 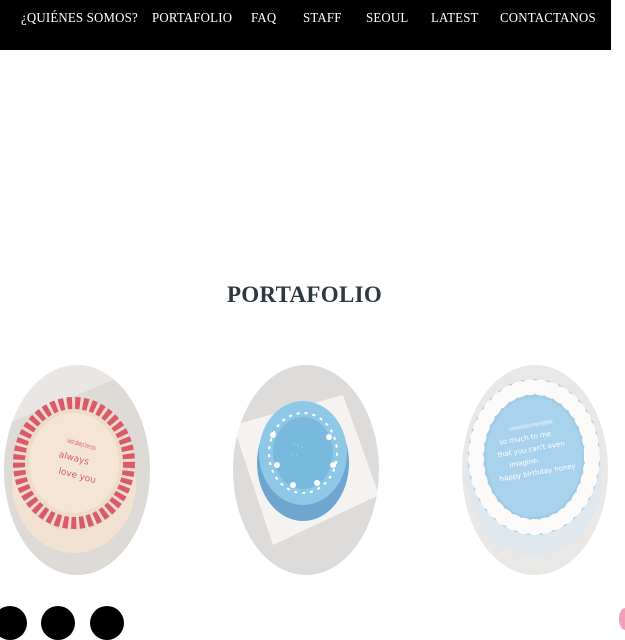 I want to click on nav-link-seoul: SEOUL, so click(x=387, y=19).